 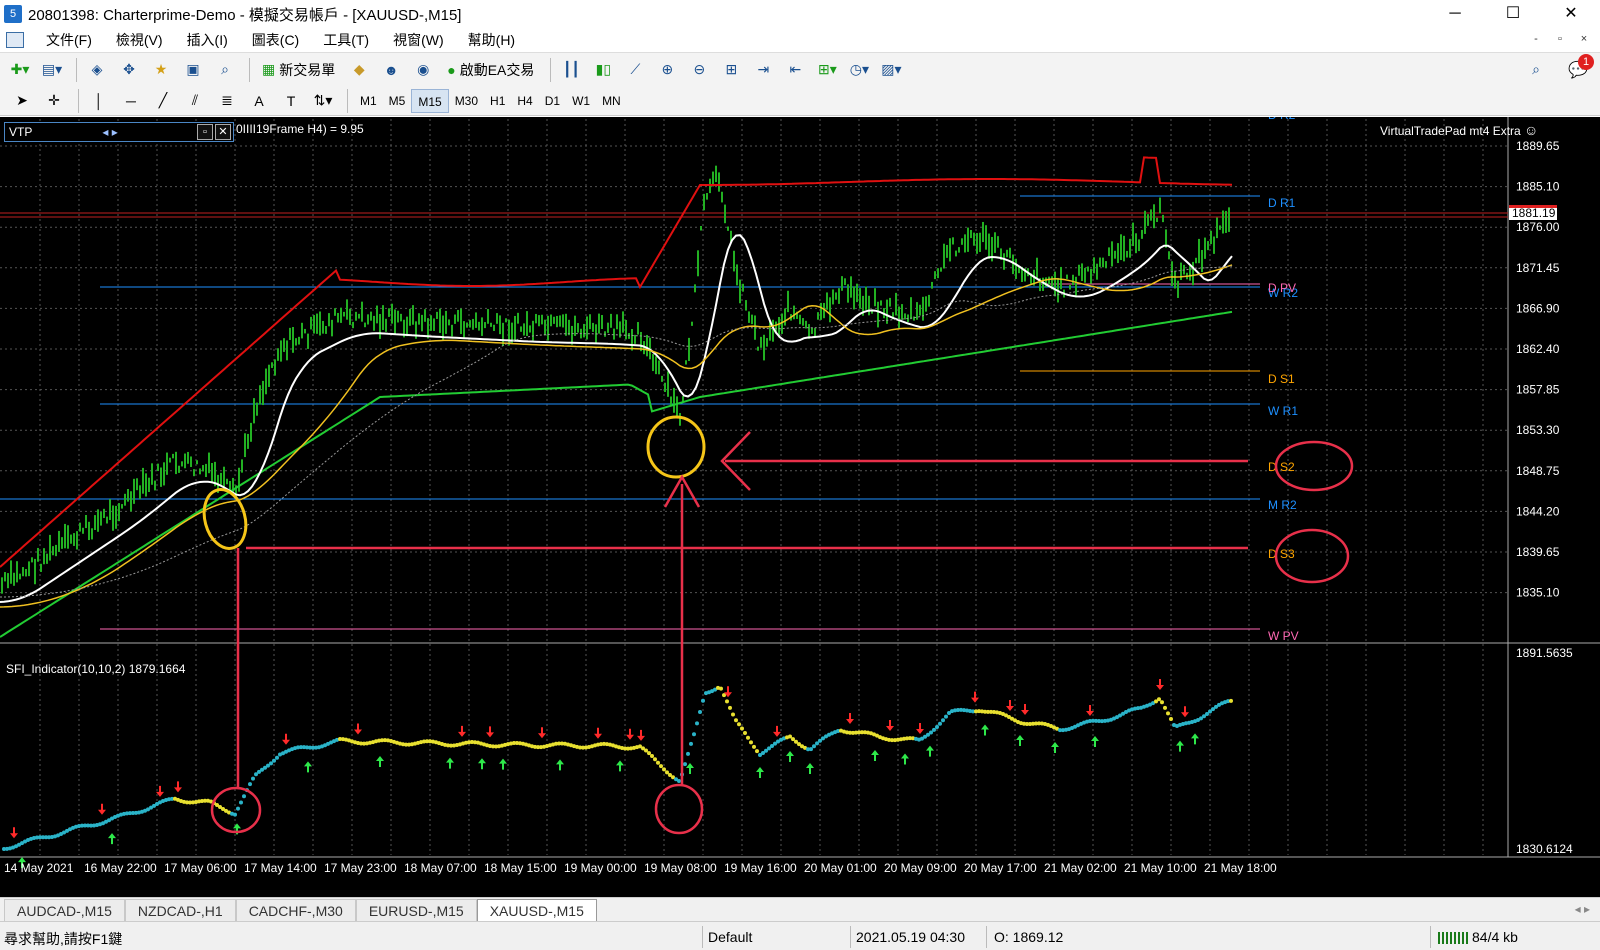 What do you see at coordinates (346, 40) in the screenshot?
I see `menu-tools: 工具(T)` at bounding box center [346, 40].